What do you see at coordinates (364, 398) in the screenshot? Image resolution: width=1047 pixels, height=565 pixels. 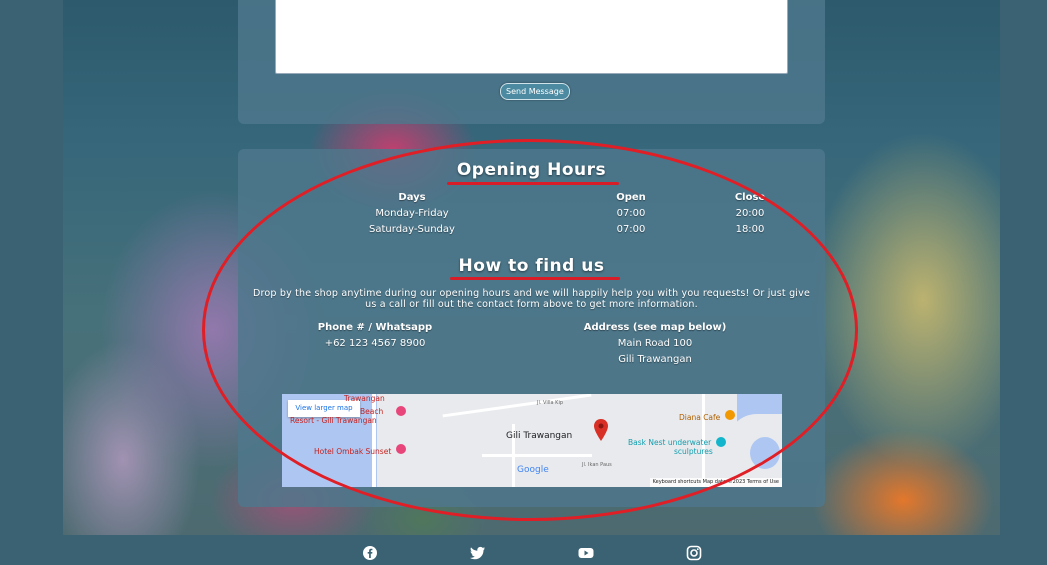 I see `map-poi-label: Trawangan` at bounding box center [364, 398].